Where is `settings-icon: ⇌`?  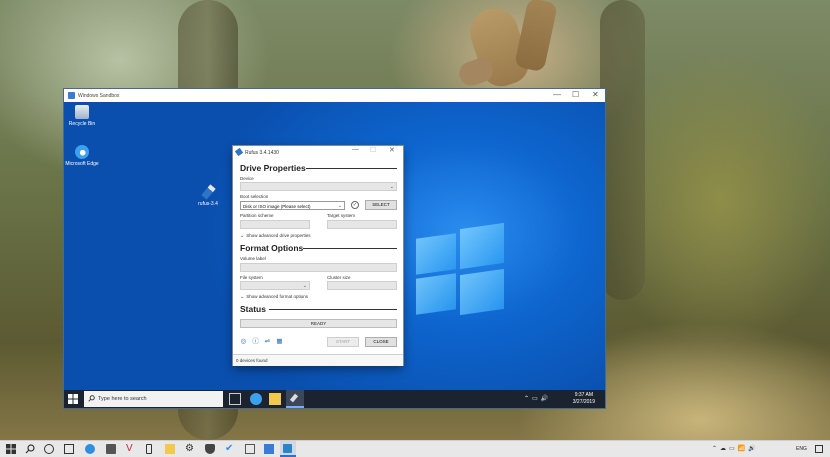
settings-icon: ⇌ is located at coordinates (267, 341).